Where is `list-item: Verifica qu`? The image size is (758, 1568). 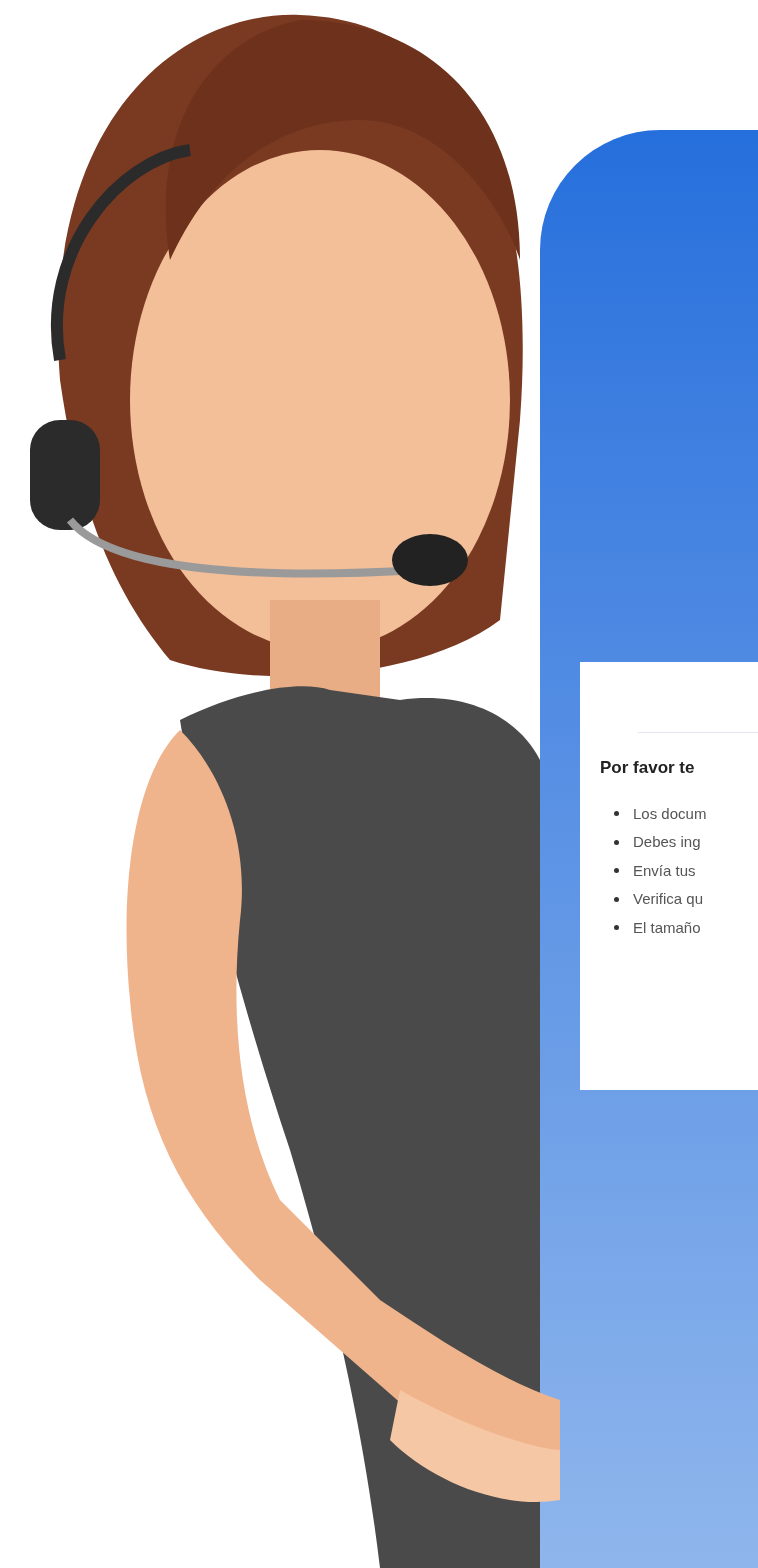 list-item: Verifica qu is located at coordinates (668, 899).